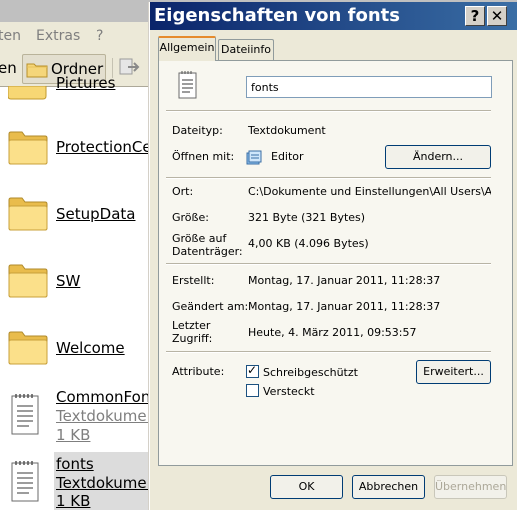 Image resolution: width=517 pixels, height=510 pixels. I want to click on move-to-icon, so click(130, 67).